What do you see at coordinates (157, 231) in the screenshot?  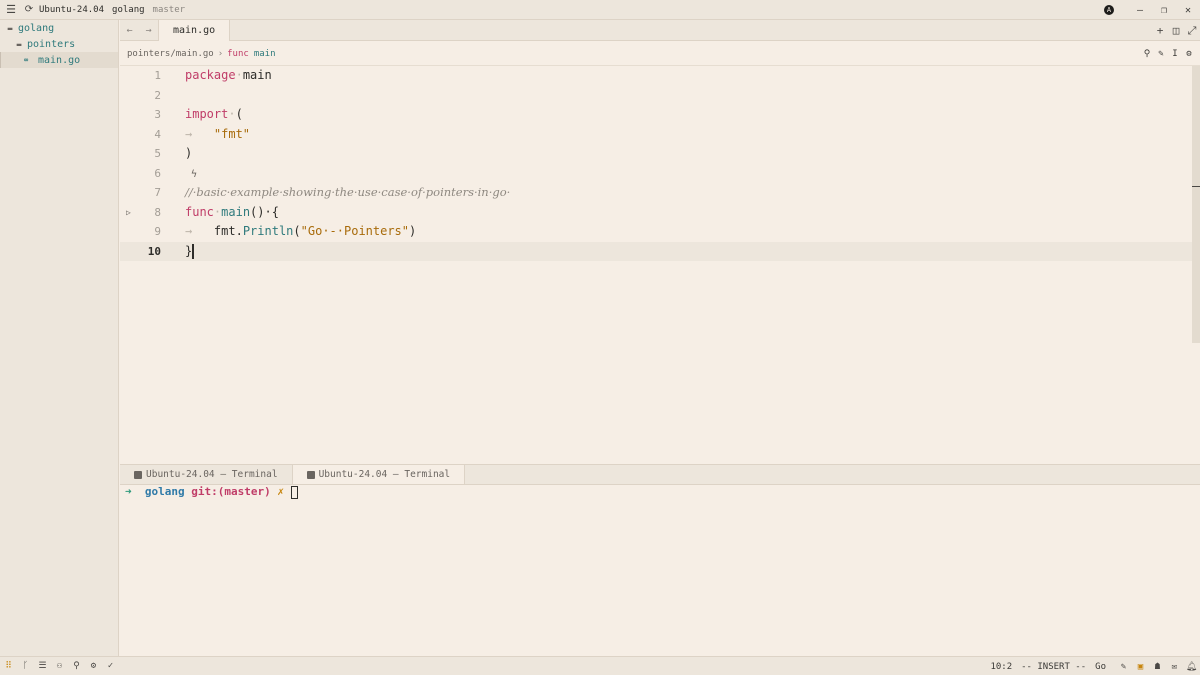 I see `line-number: 9` at bounding box center [157, 231].